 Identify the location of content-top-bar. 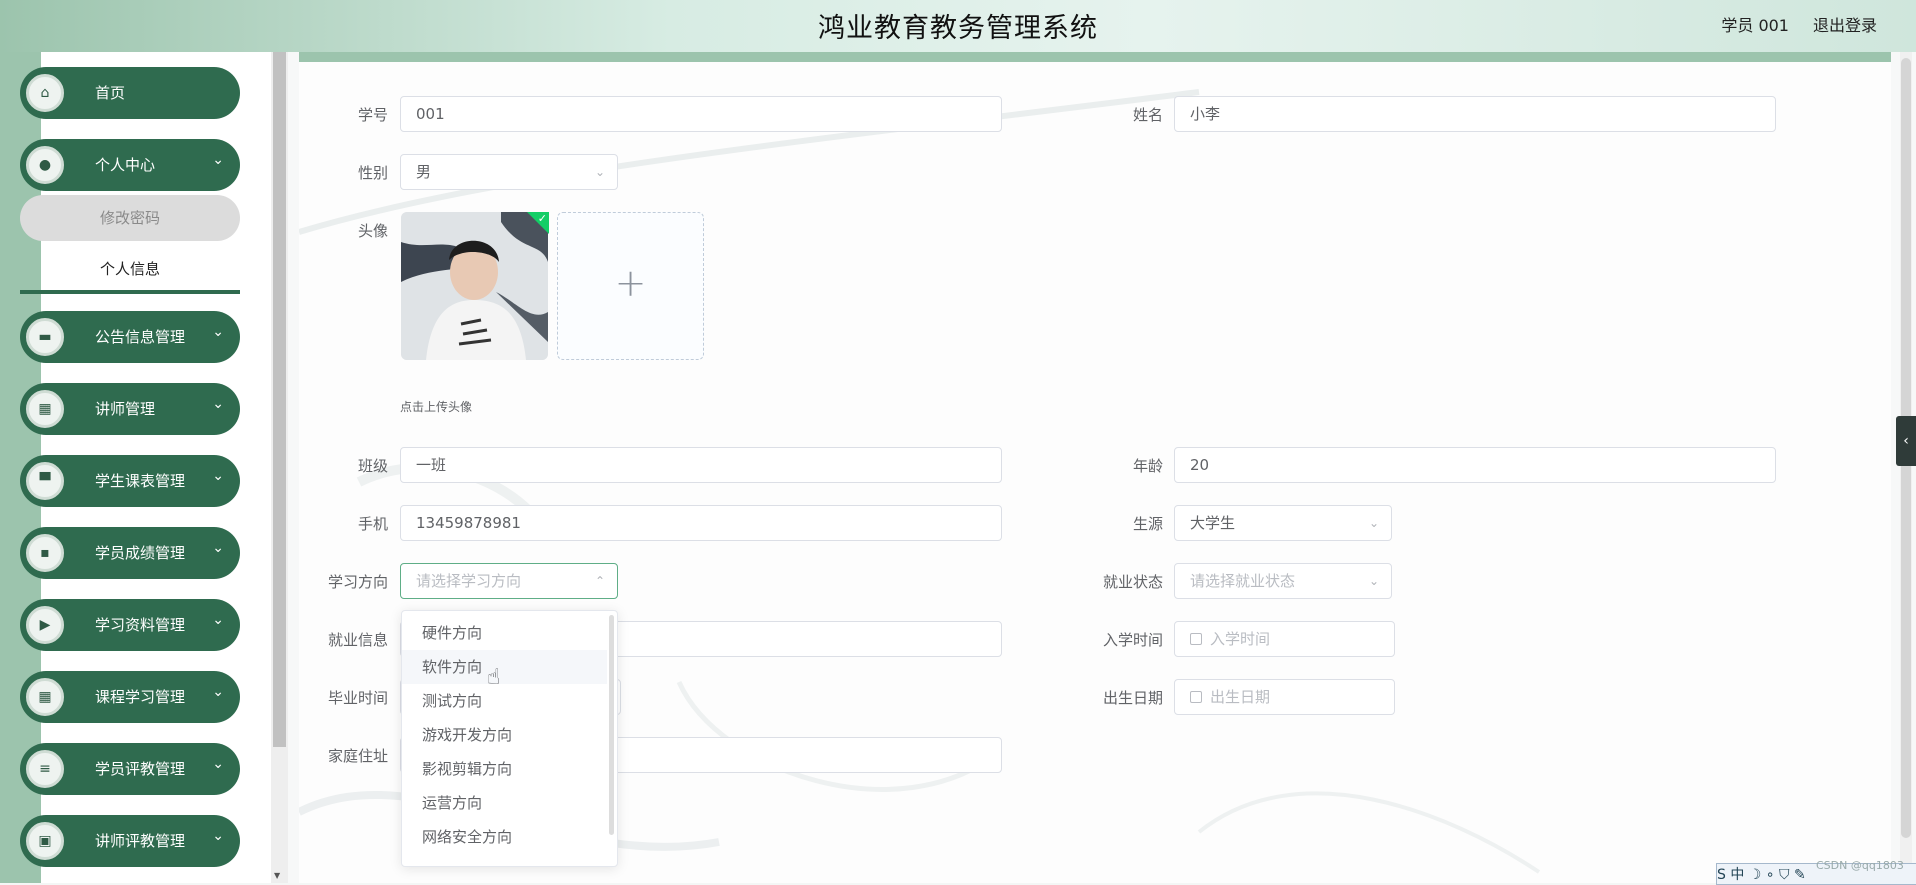
(1095, 57).